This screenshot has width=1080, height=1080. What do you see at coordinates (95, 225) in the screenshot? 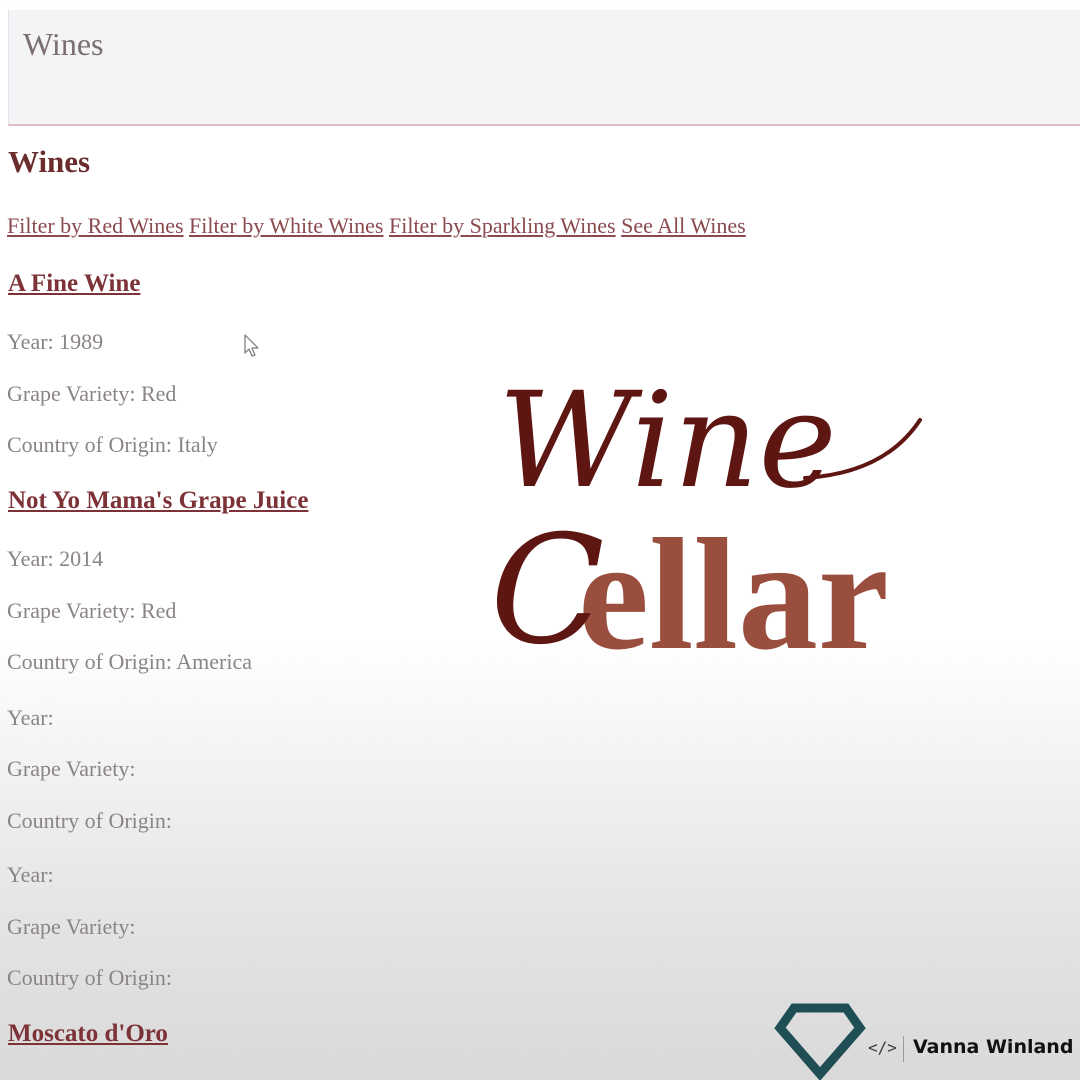
I see `filter-red-link: Filter by Red Wines` at bounding box center [95, 225].